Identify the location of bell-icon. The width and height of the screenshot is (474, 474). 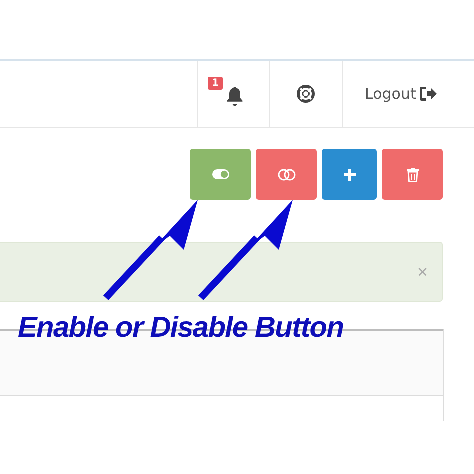
(235, 96).